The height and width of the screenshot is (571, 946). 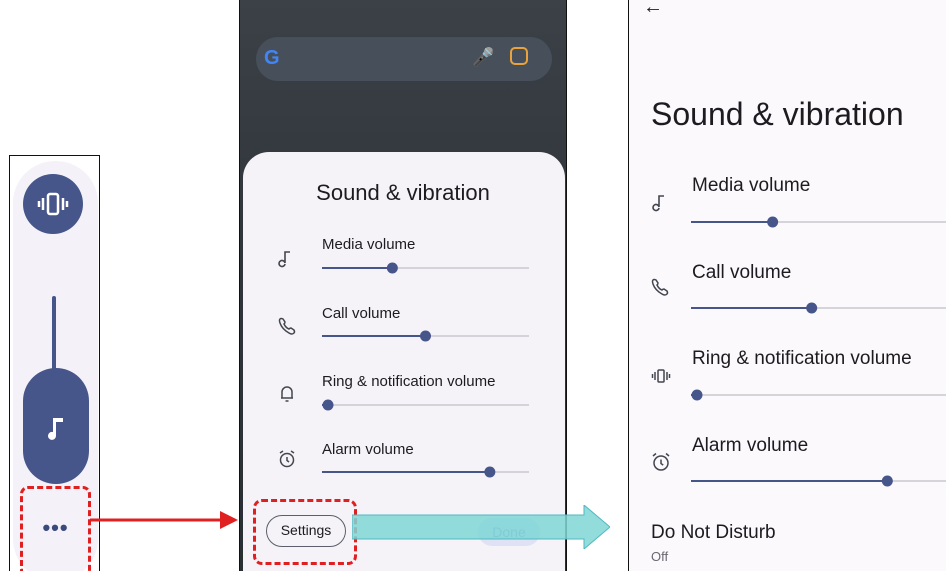 I want to click on more-options-highlight: •••, so click(x=55, y=528).